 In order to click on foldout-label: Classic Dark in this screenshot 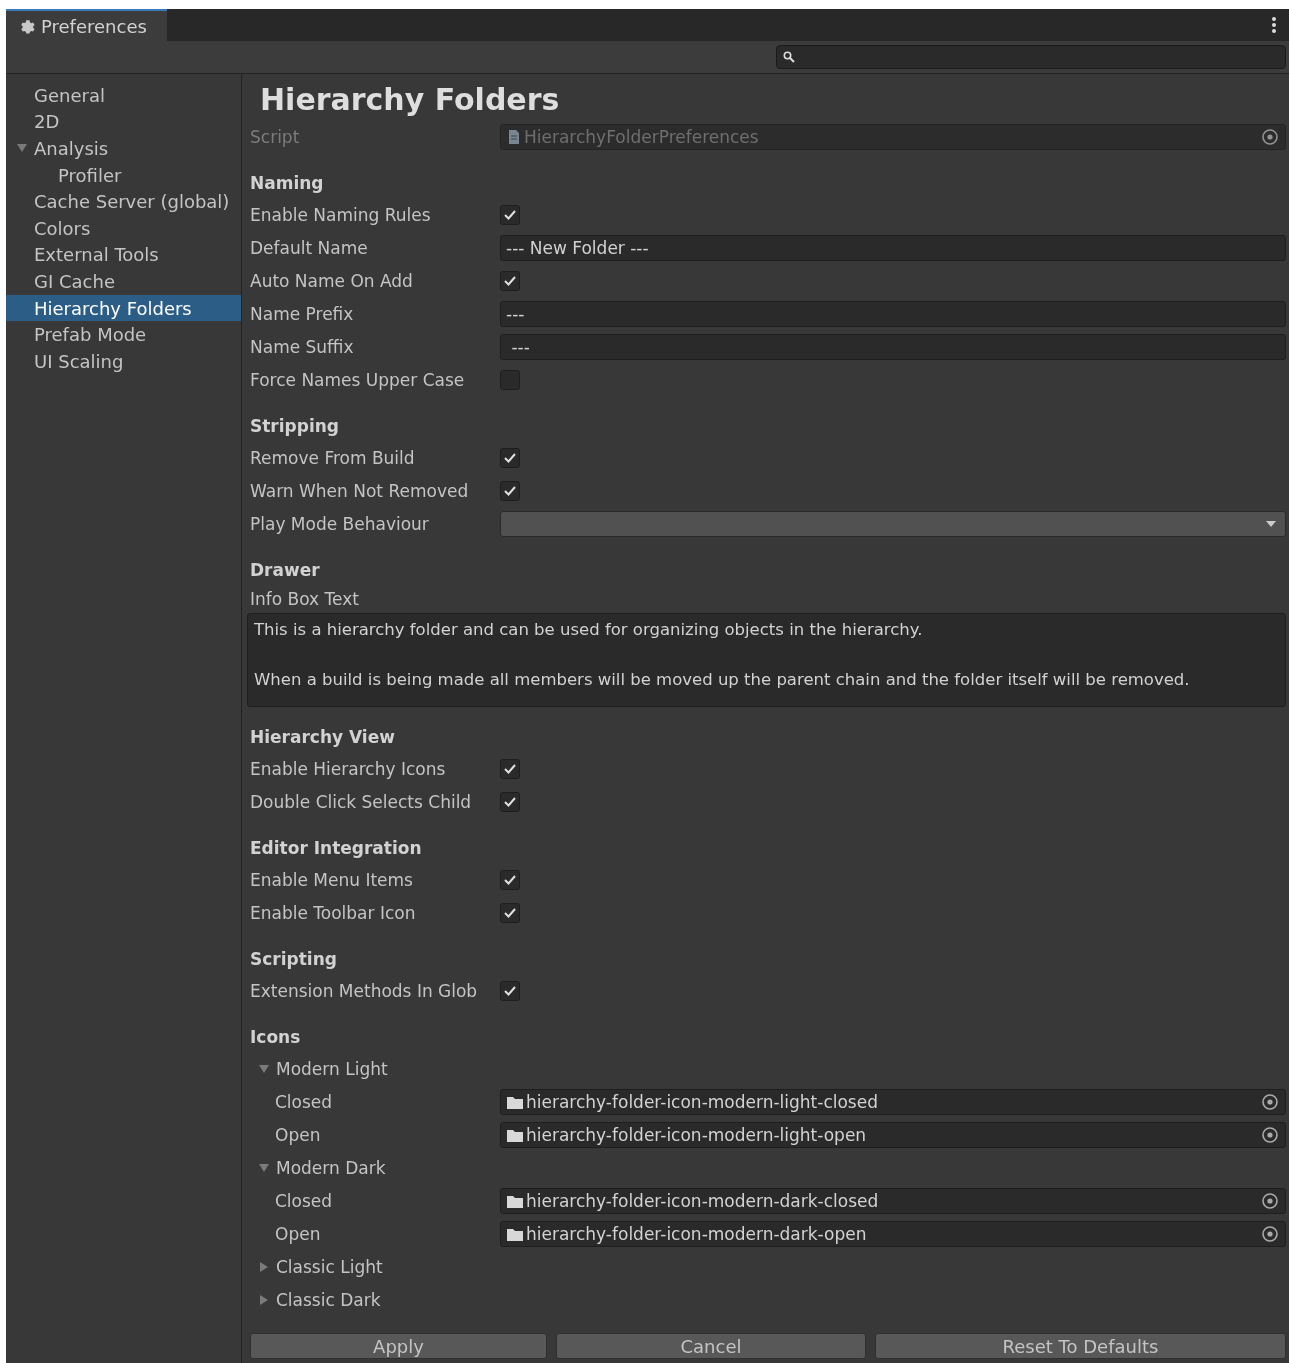, I will do `click(401, 1299)`.